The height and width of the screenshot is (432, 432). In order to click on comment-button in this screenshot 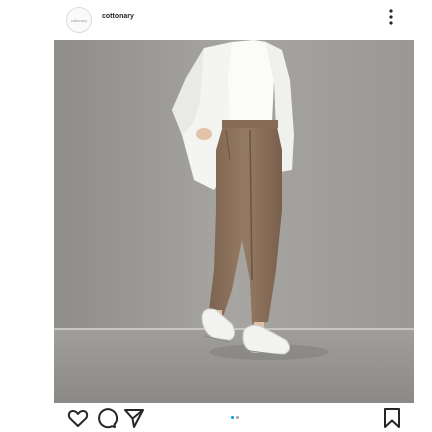, I will do `click(106, 418)`.